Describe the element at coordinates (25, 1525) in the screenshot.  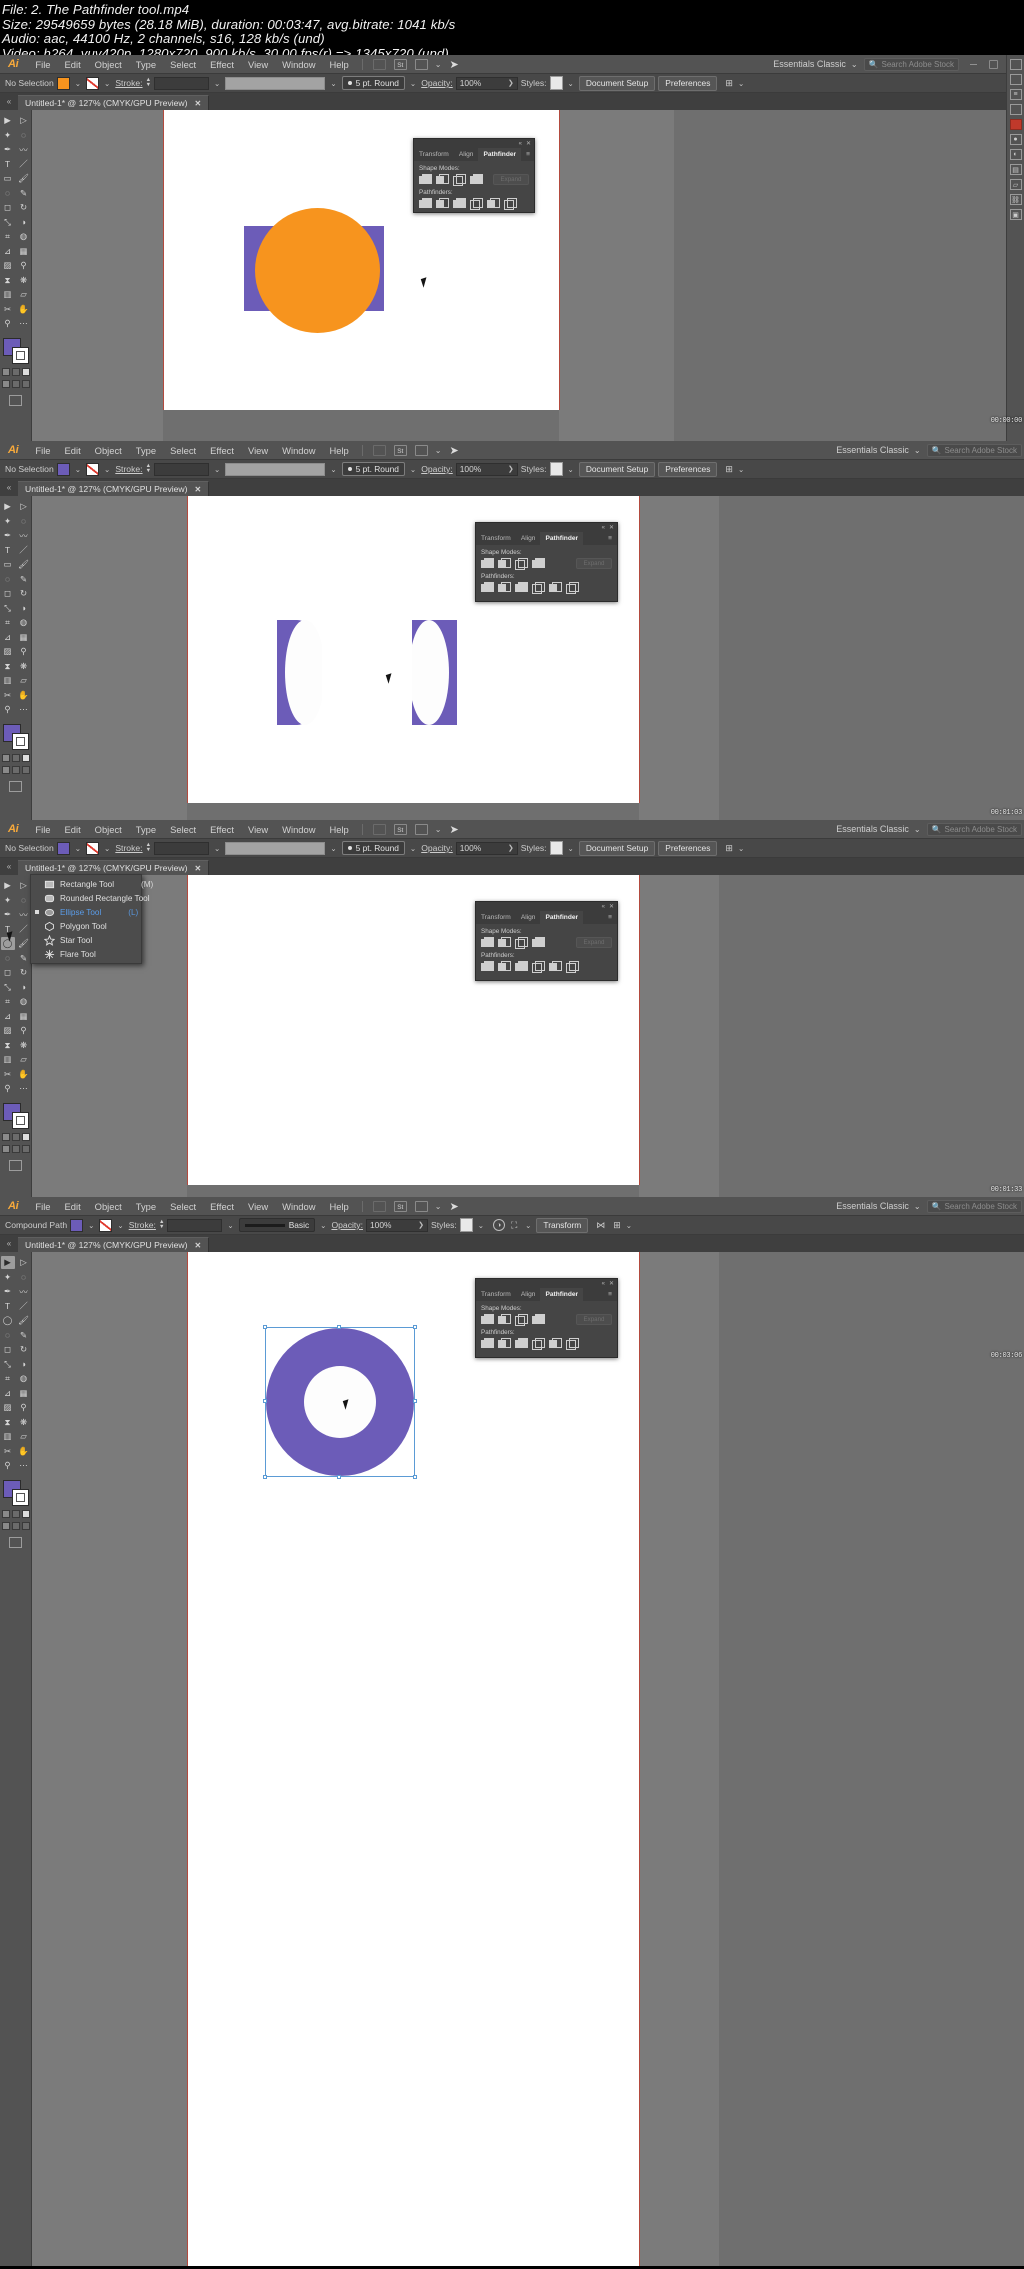
I see `draw-inside-button` at that location.